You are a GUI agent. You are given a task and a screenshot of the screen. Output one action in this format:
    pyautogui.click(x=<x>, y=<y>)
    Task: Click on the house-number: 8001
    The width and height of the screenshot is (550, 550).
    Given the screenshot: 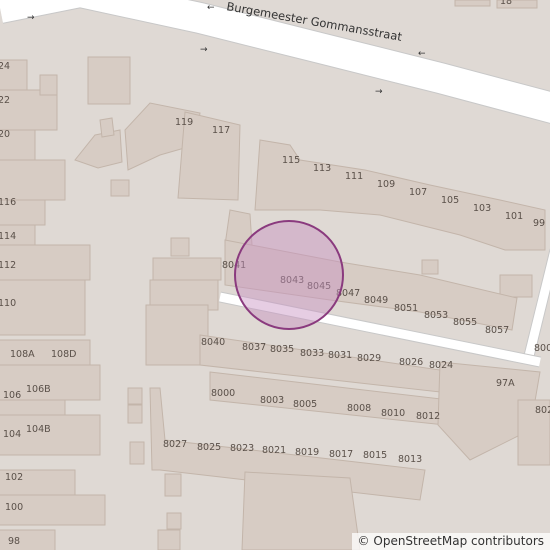 What is the action you would take?
    pyautogui.click(x=542, y=348)
    